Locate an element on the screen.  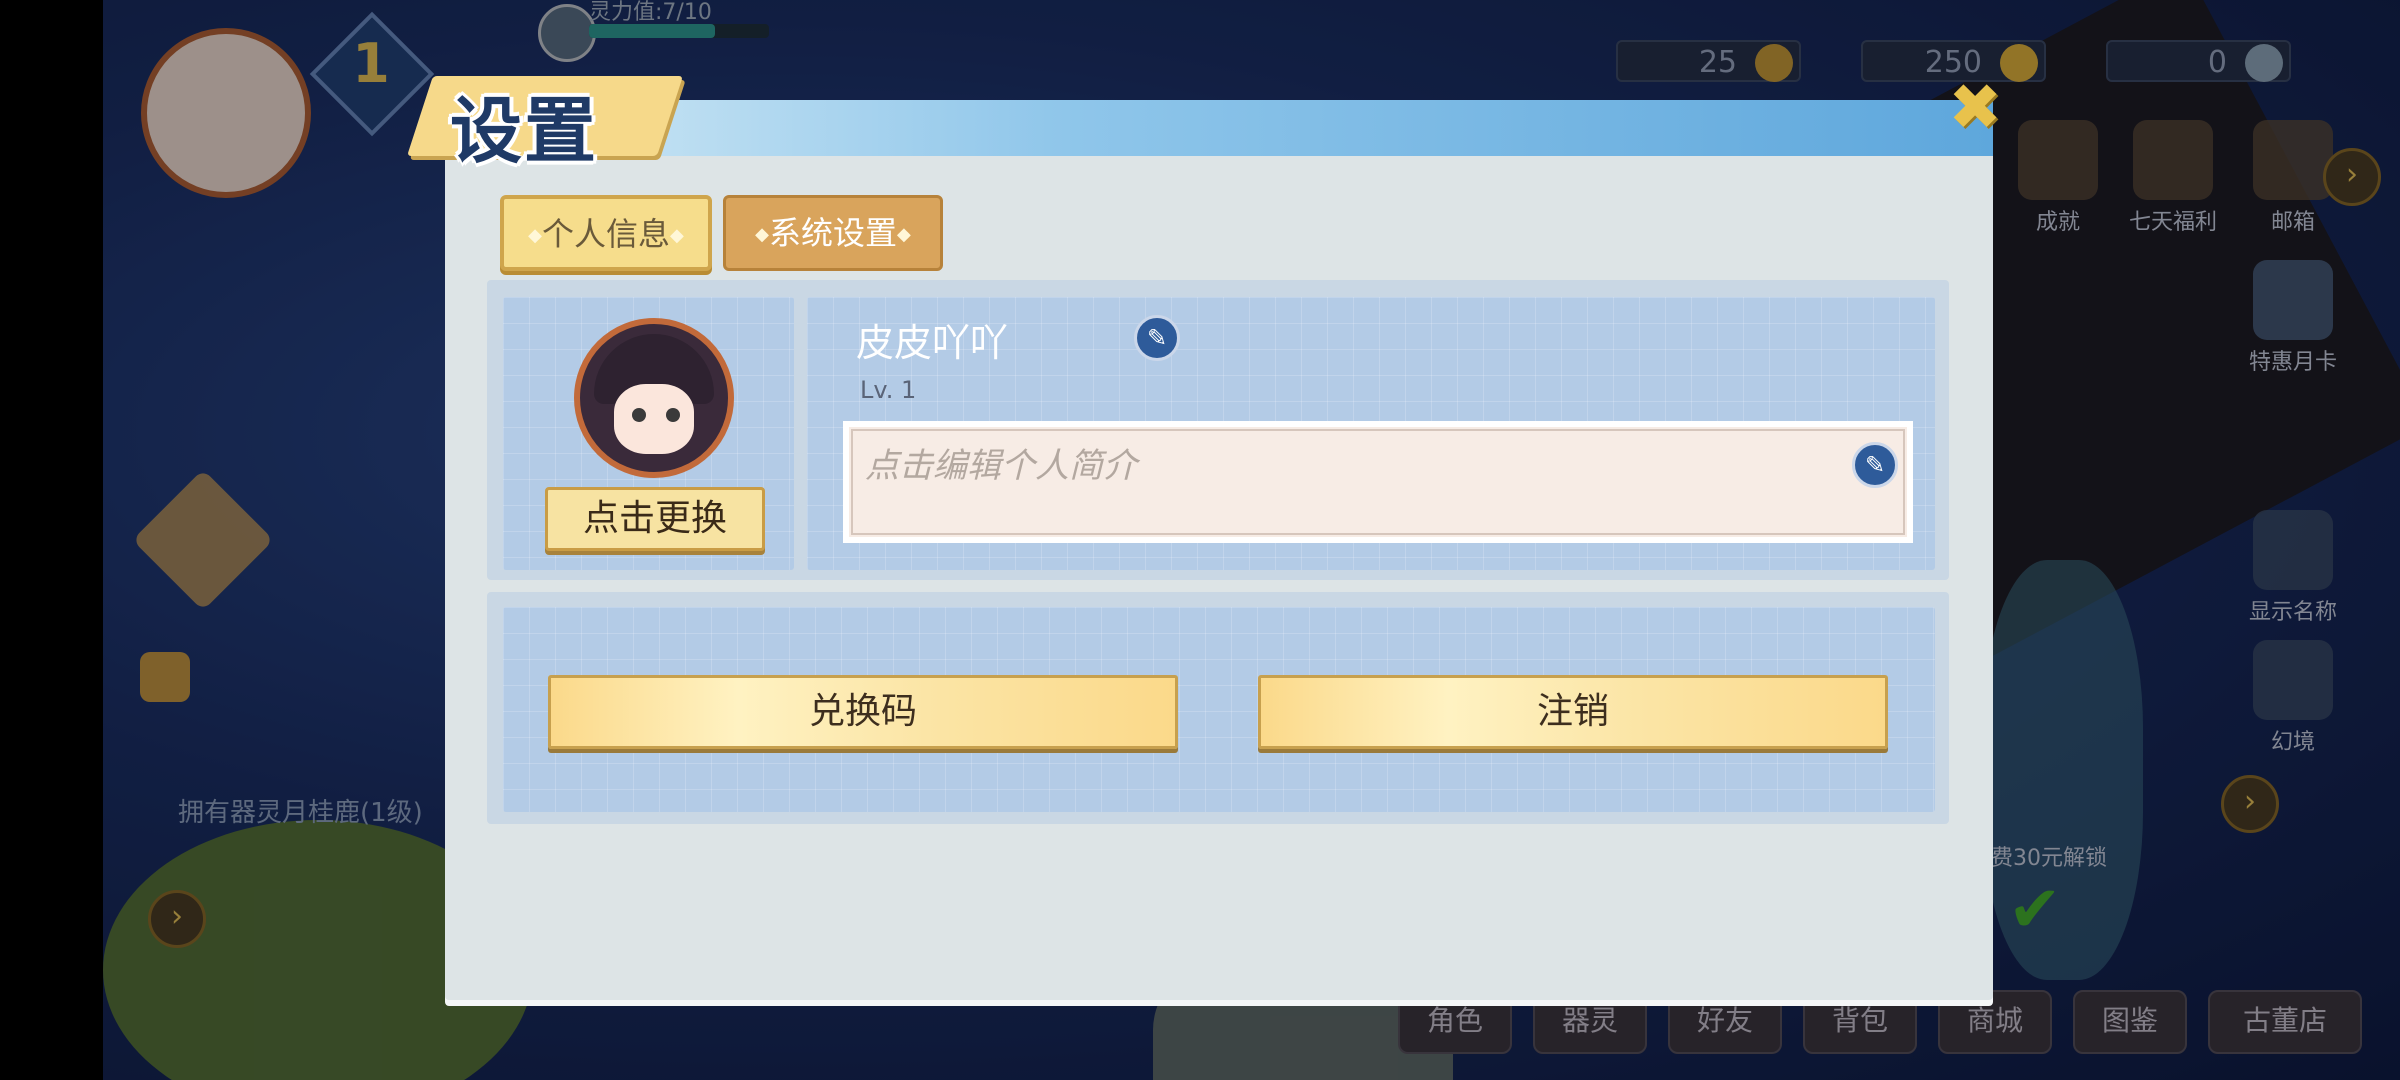
edit-intro-icon: ✎ is located at coordinates (1875, 465).